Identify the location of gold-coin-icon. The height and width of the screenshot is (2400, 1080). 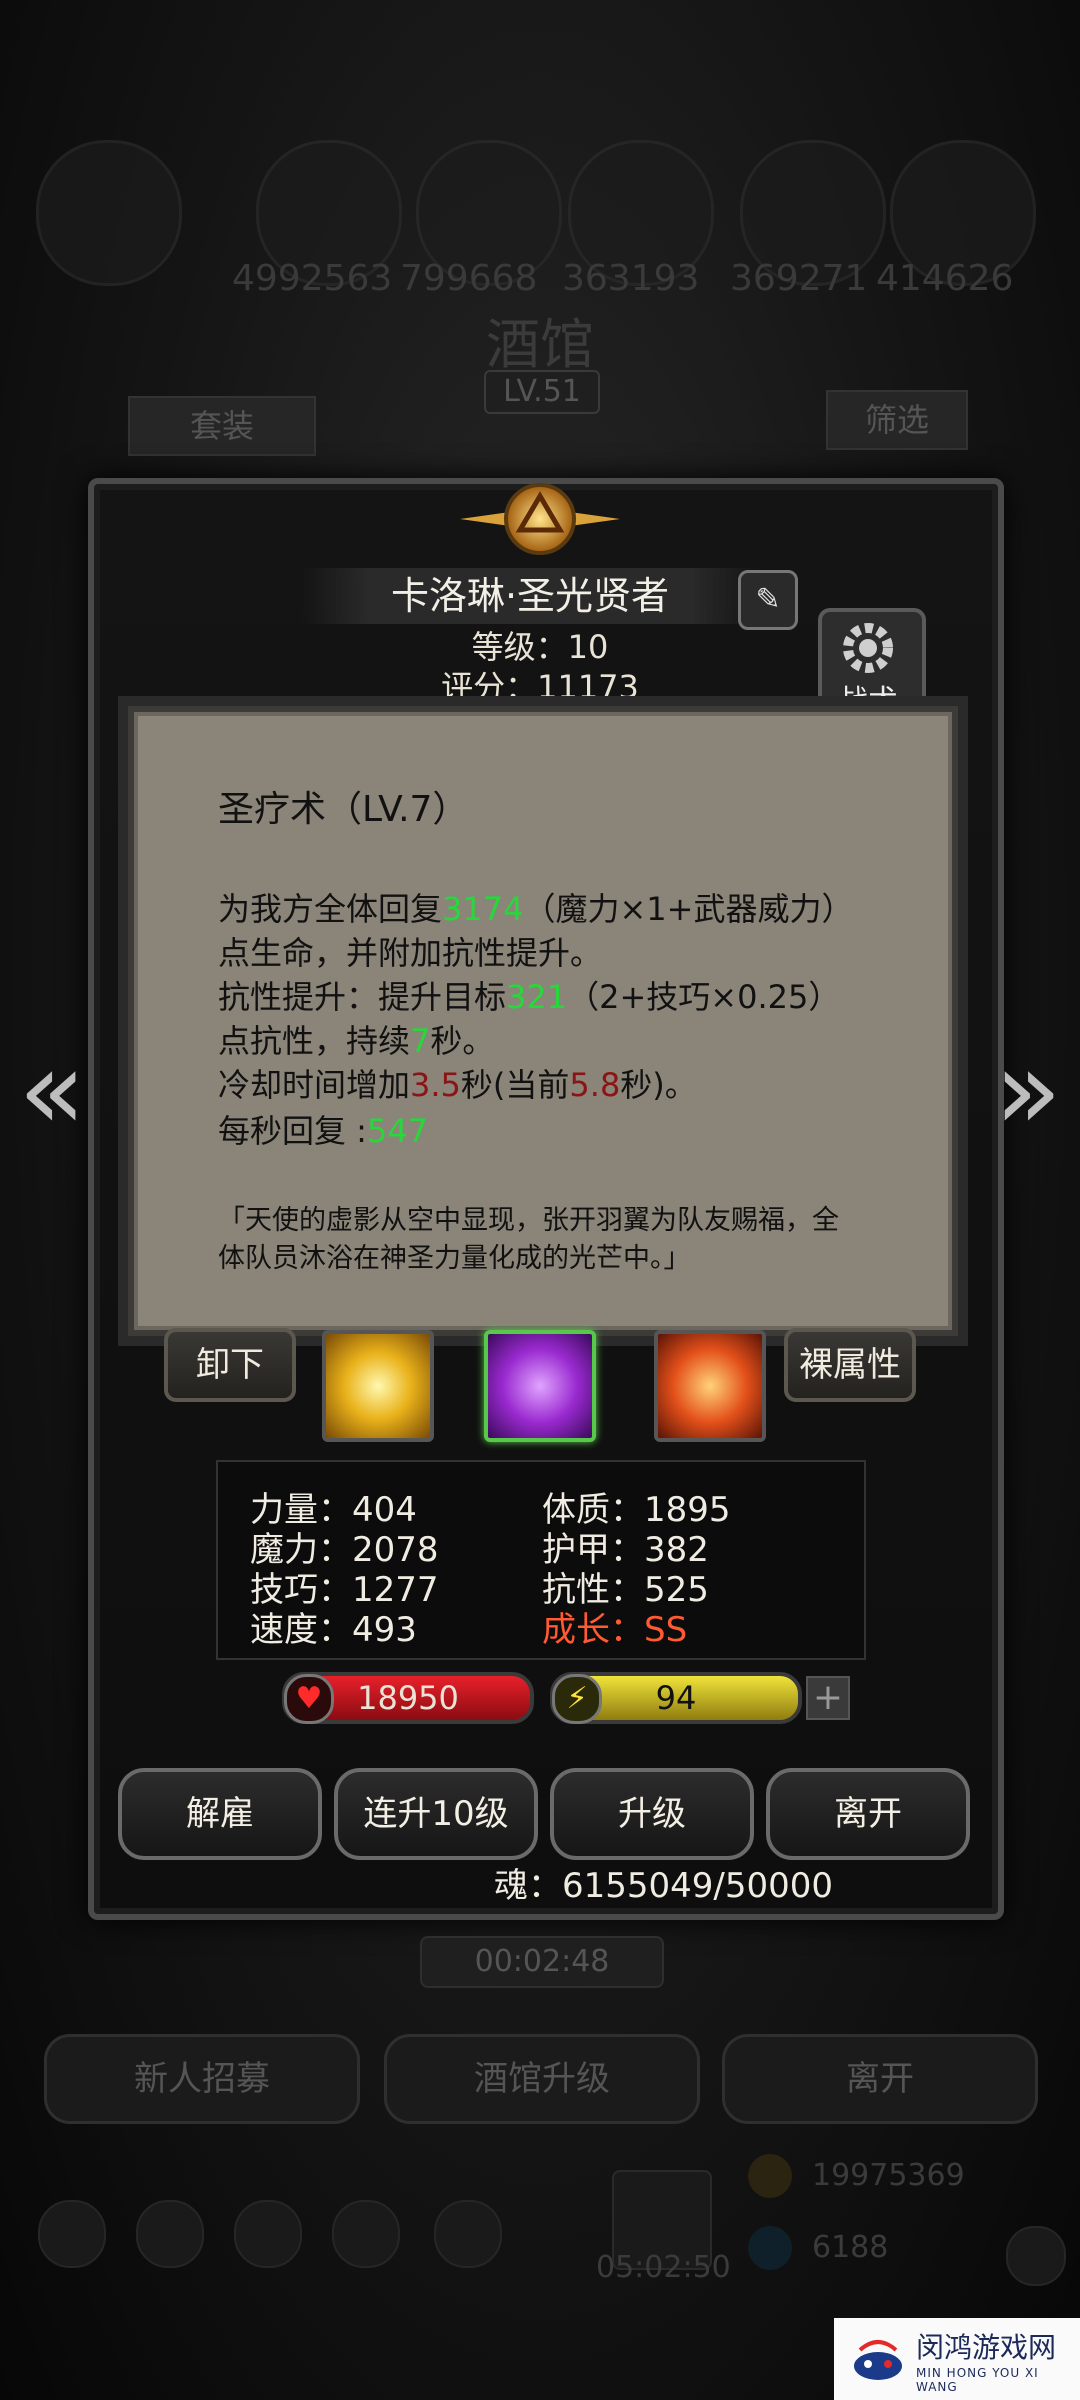
(770, 2176).